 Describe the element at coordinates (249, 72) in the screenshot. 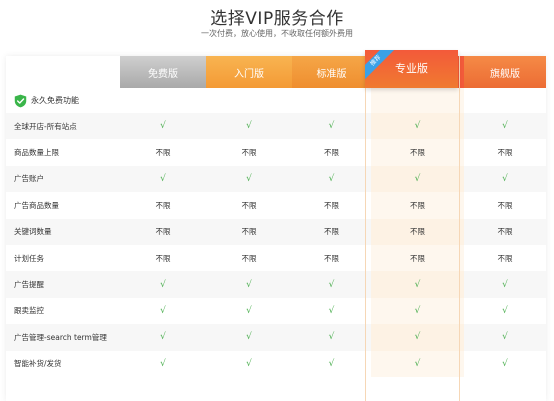

I see `plan-header-starter: 入门版` at that location.